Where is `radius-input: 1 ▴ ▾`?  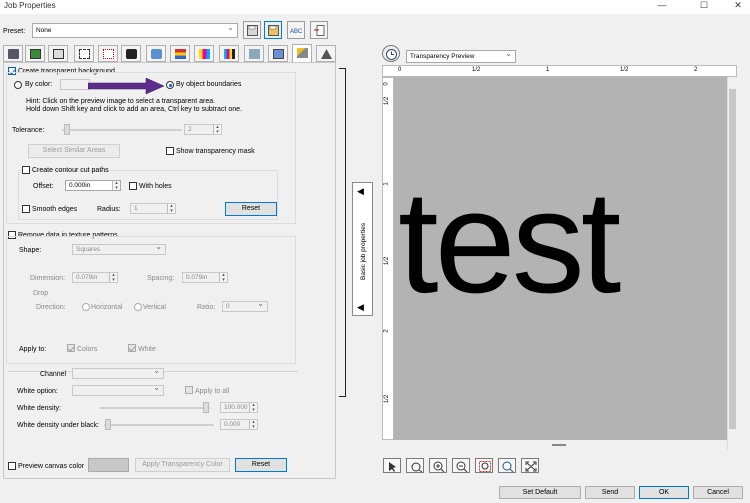 radius-input: 1 ▴ ▾ is located at coordinates (153, 208).